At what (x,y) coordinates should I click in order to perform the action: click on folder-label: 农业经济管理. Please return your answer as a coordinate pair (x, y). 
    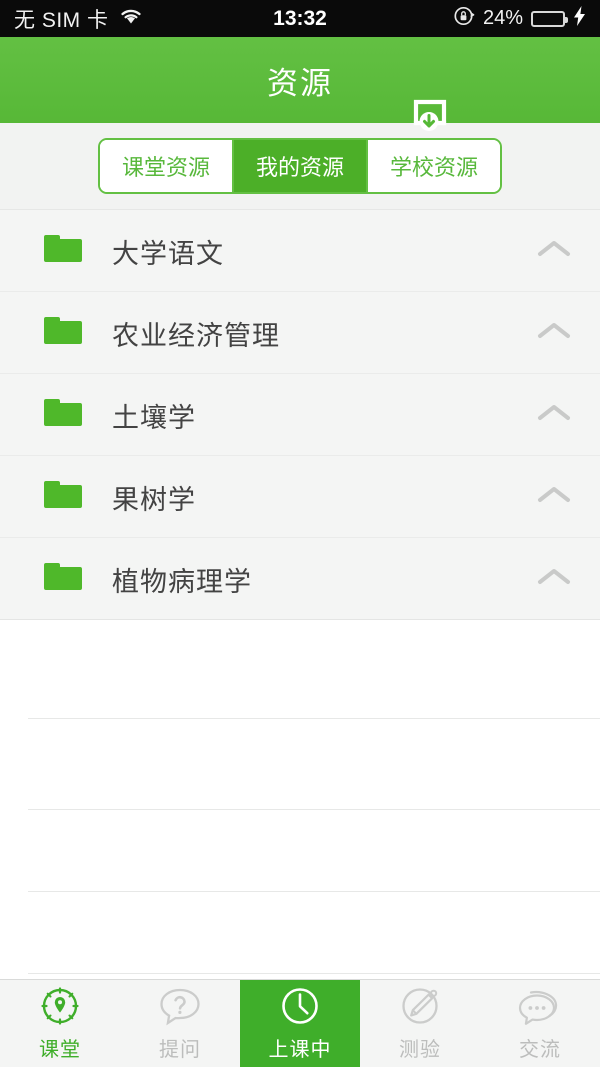
    Looking at the image, I should click on (196, 335).